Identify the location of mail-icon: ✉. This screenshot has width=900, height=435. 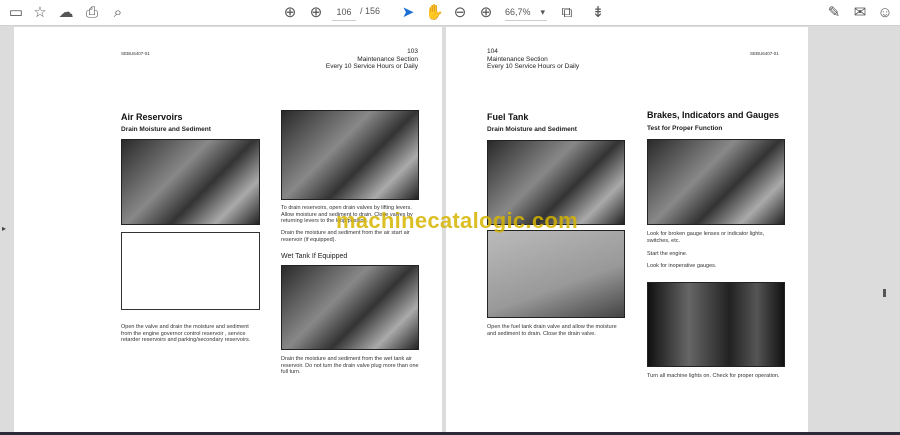
(860, 13).